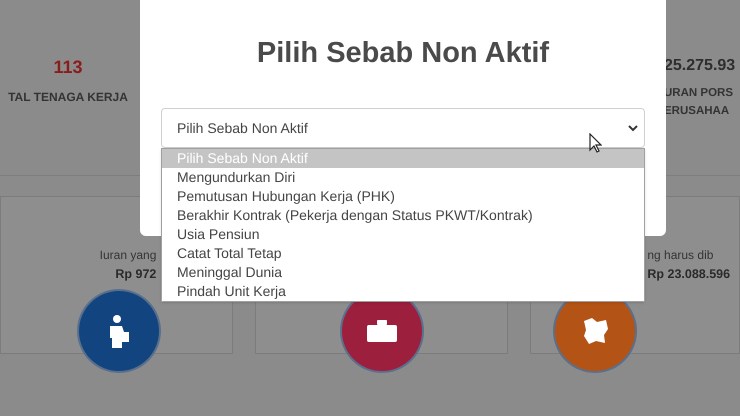 Image resolution: width=740 pixels, height=416 pixels. Describe the element at coordinates (403, 128) in the screenshot. I see `reason-select: Pilih Sebab Non Aktif` at that location.